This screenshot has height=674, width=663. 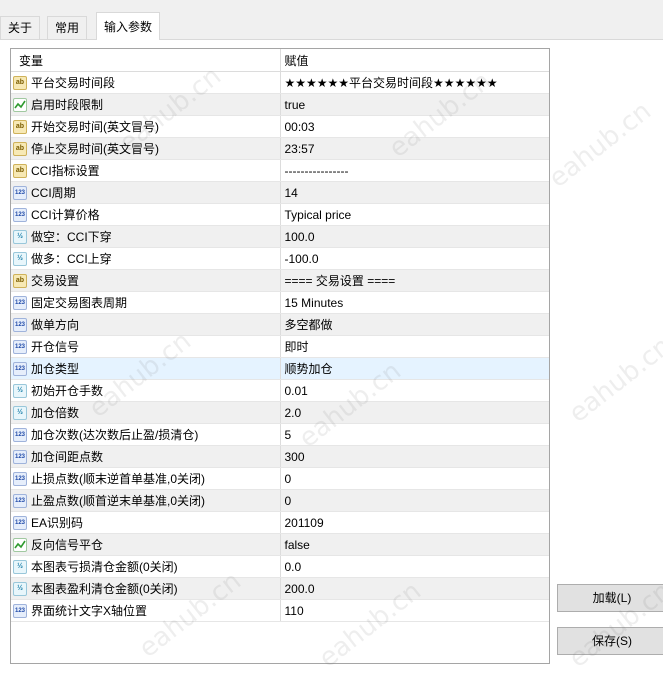 I want to click on table-row: ½ 初始开仓手数 0.01, so click(x=280, y=390).